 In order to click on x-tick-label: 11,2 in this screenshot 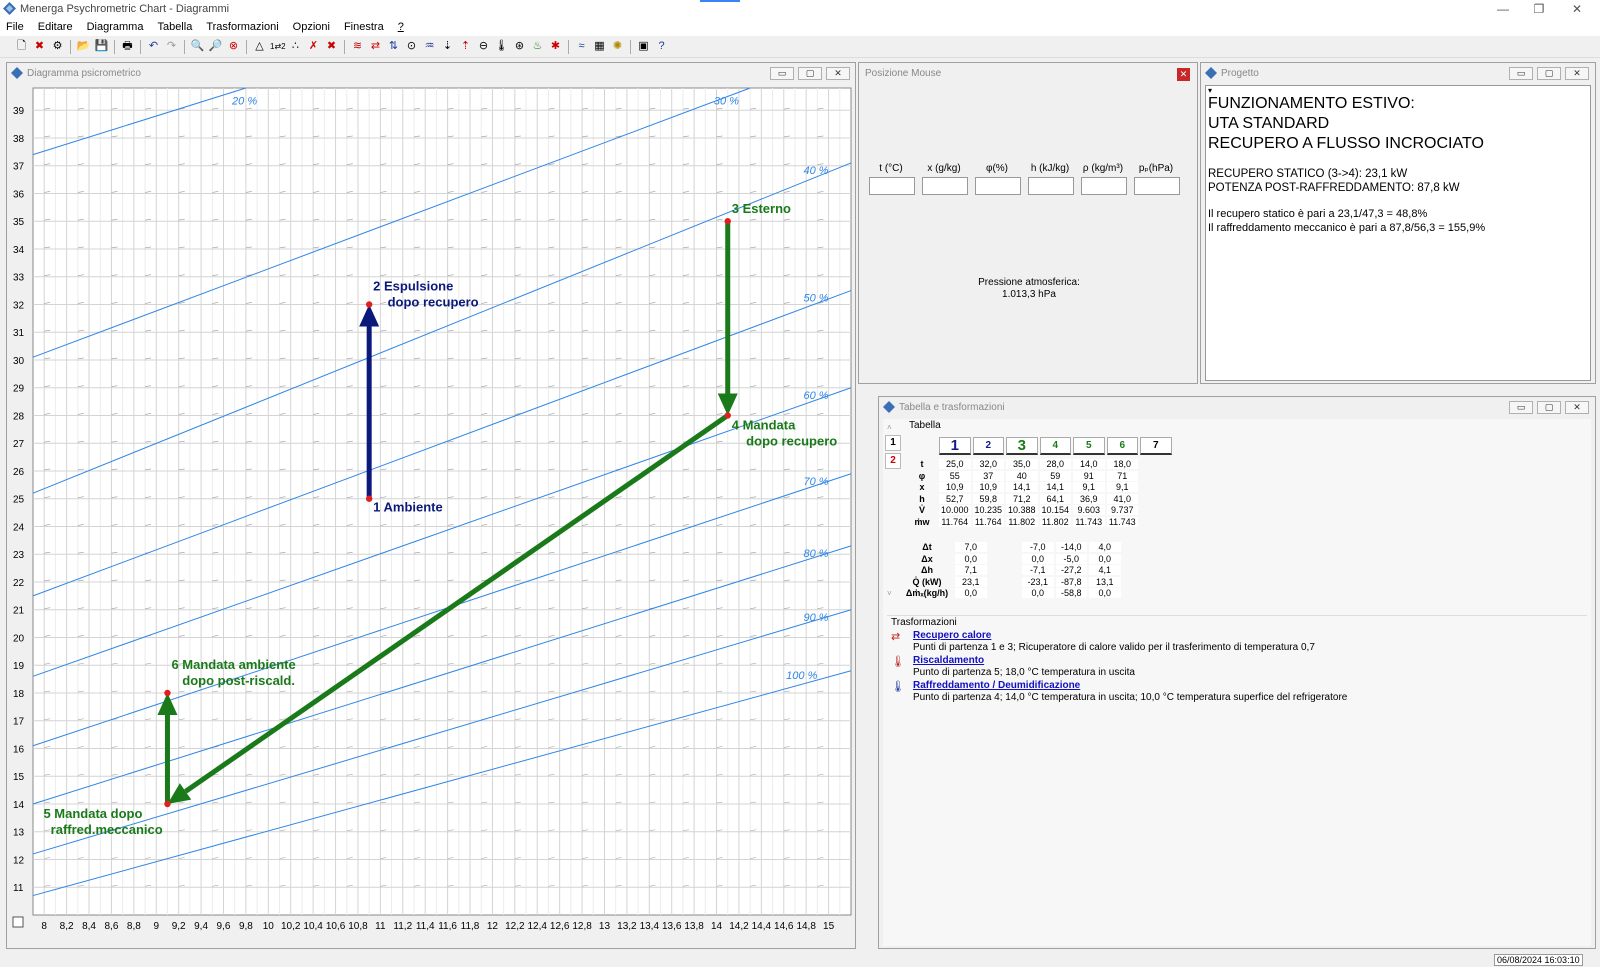, I will do `click(402, 926)`.